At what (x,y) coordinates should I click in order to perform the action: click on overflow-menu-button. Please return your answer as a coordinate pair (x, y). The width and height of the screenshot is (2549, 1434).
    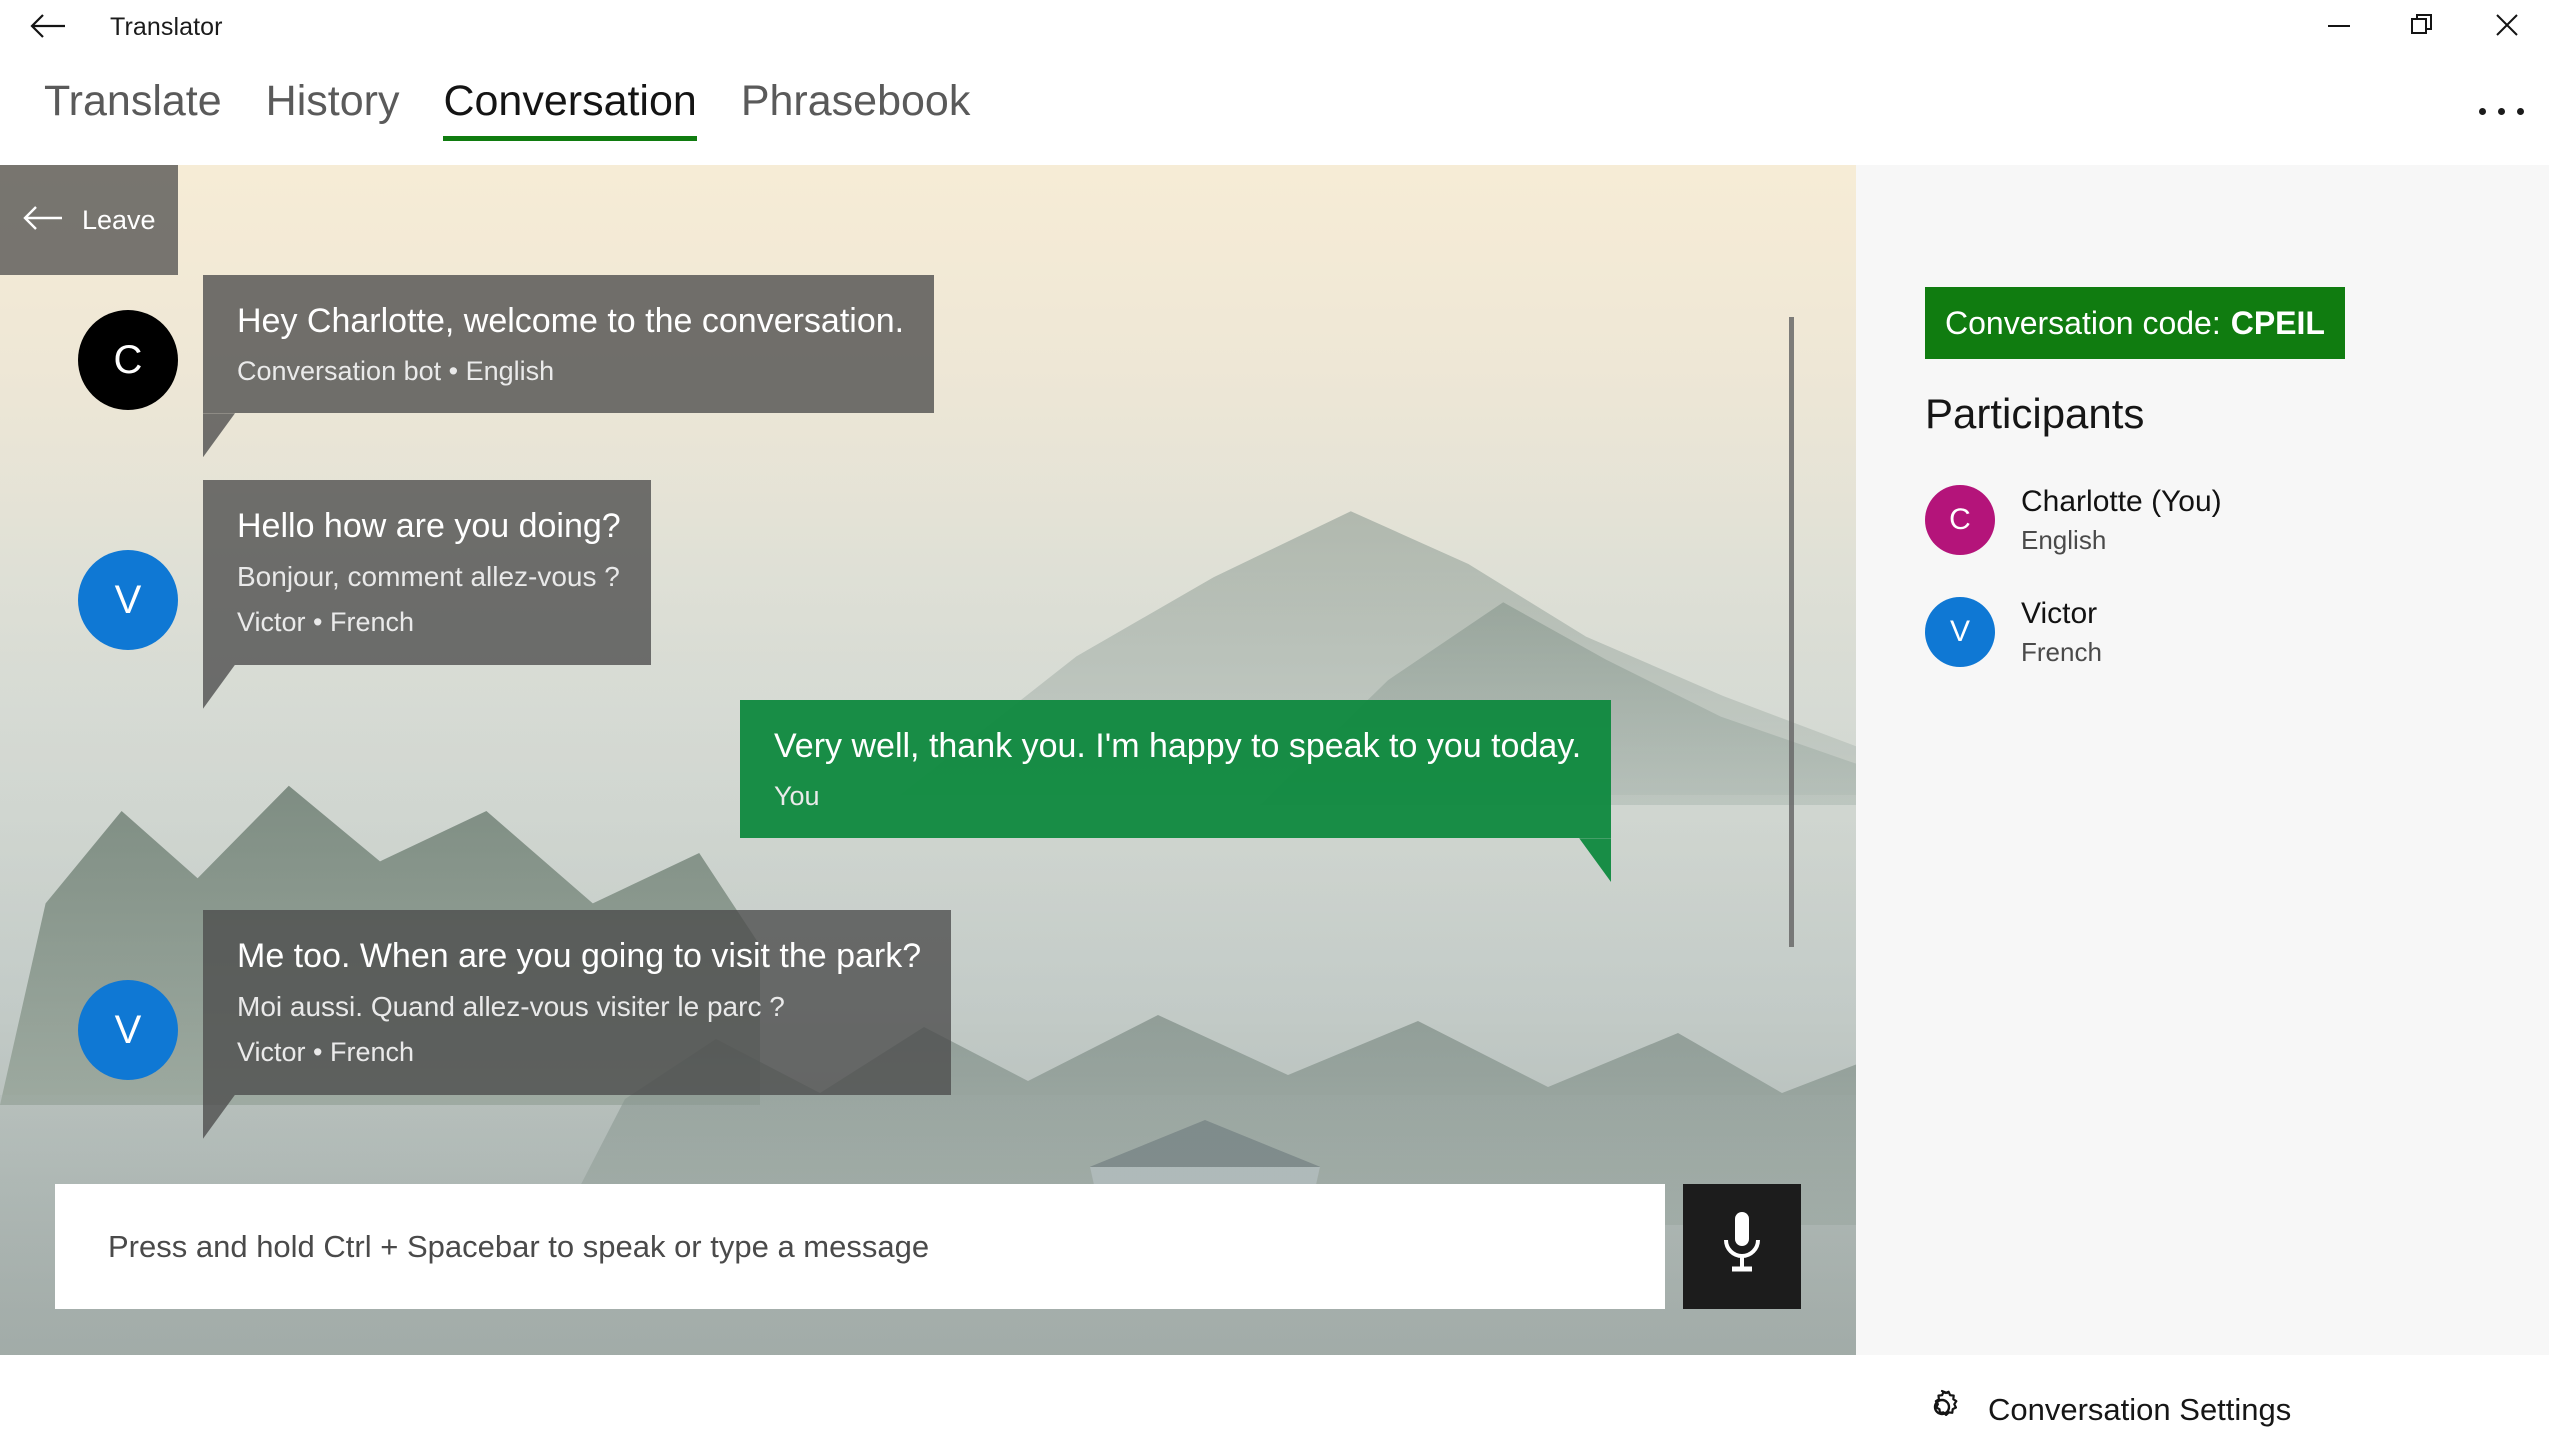
    Looking at the image, I should click on (2501, 111).